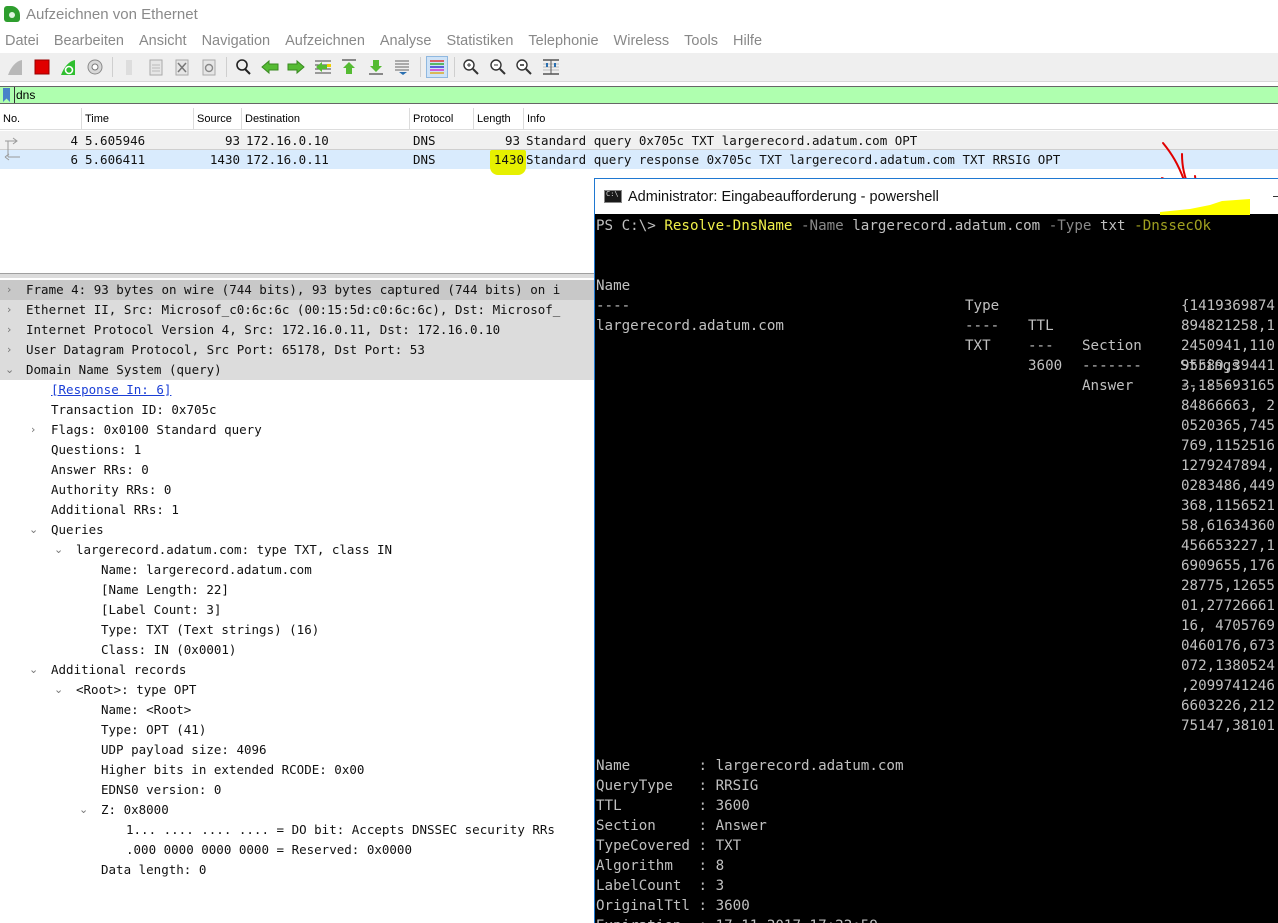 The image size is (1278, 923). I want to click on zoom-in-button, so click(471, 67).